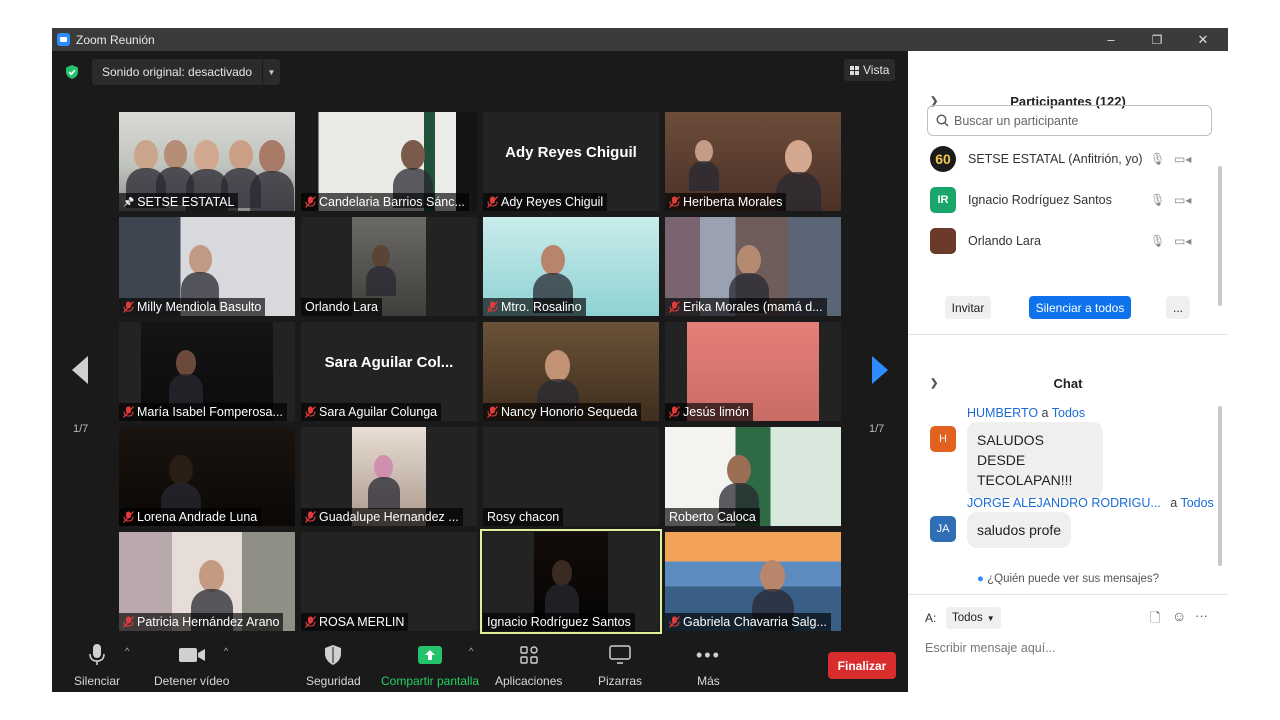 The height and width of the screenshot is (720, 1280). What do you see at coordinates (1073, 579) in the screenshot?
I see `who-can-see-label: ¿Quién puede ver sus mensajes?` at bounding box center [1073, 579].